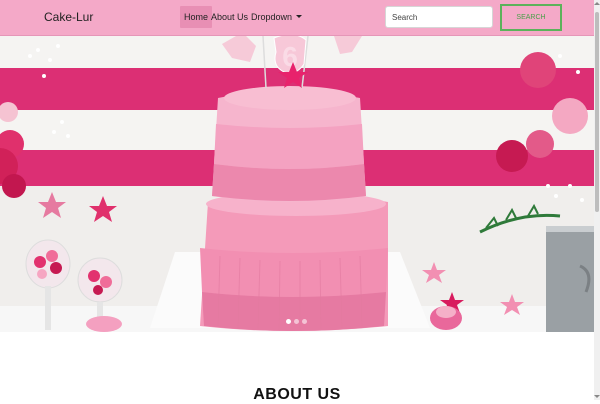 Image resolution: width=600 pixels, height=404 pixels. What do you see at coordinates (229, 17) in the screenshot?
I see `nav-about-us: About Us` at bounding box center [229, 17].